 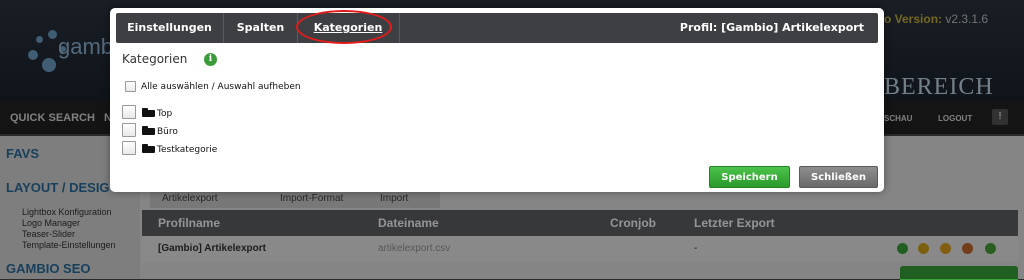 What do you see at coordinates (838, 177) in the screenshot?
I see `close-button: Schließen` at bounding box center [838, 177].